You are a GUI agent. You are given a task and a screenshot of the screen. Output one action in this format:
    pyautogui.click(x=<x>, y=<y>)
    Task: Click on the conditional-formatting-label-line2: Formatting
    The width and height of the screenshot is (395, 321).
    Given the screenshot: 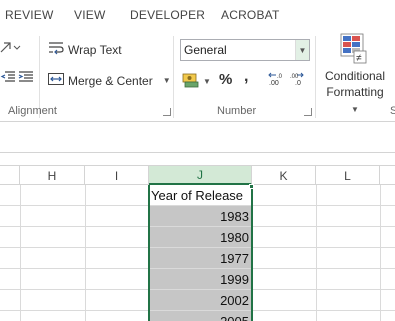 What is the action you would take?
    pyautogui.click(x=355, y=92)
    